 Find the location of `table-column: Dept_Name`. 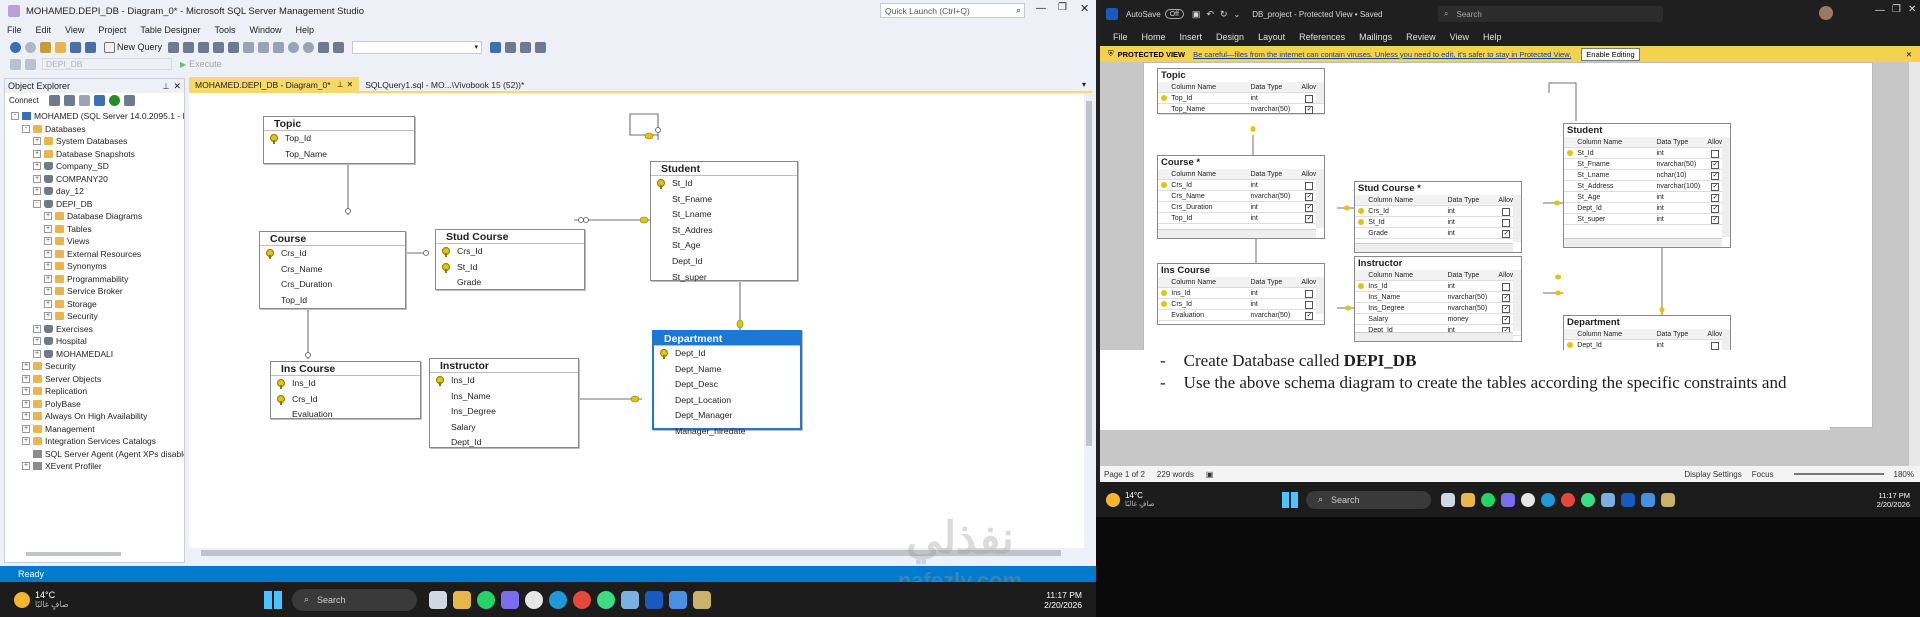

table-column: Dept_Name is located at coordinates (727, 370).